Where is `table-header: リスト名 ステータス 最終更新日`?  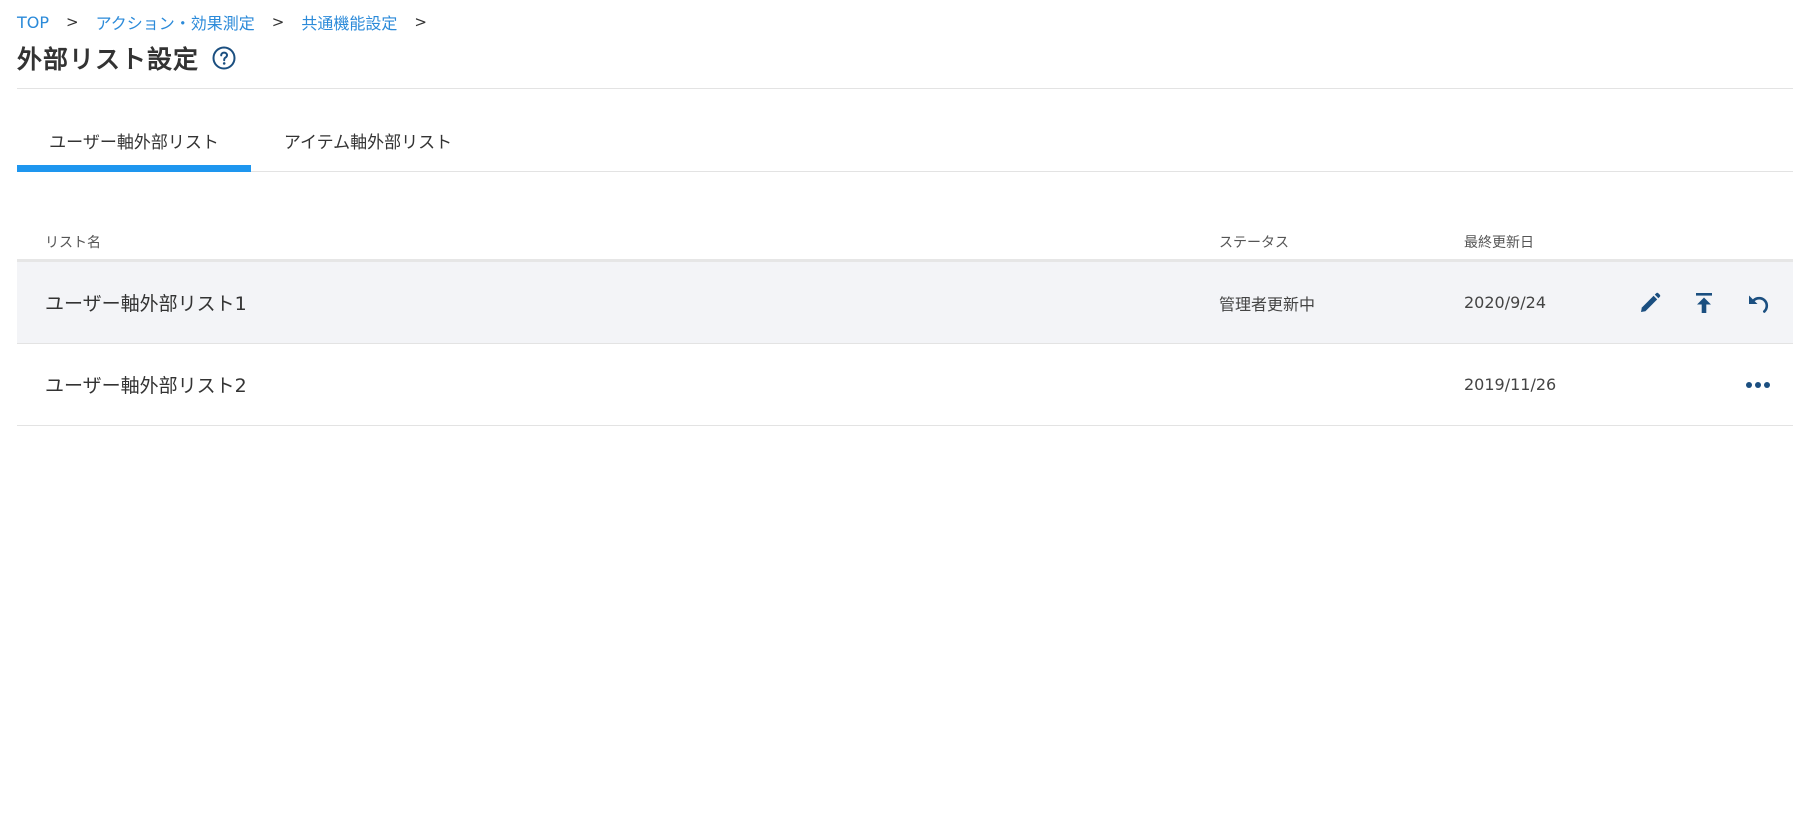 table-header: リスト名 ステータス 最終更新日 is located at coordinates (905, 243).